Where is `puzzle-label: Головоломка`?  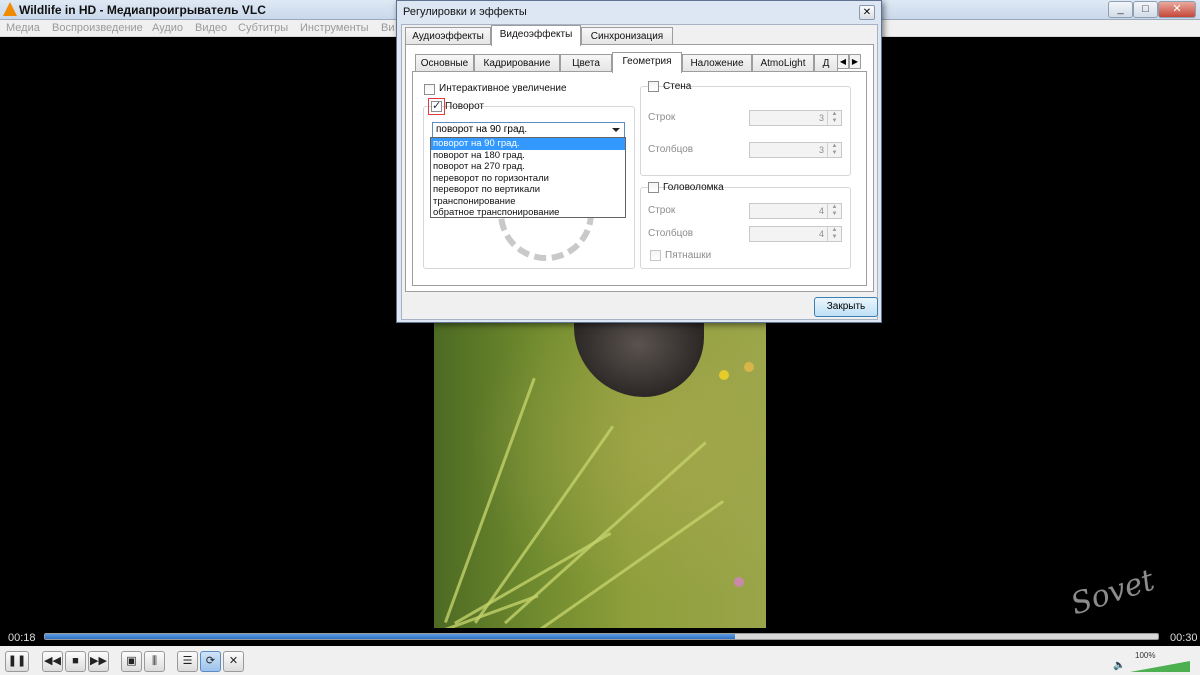 puzzle-label: Головоломка is located at coordinates (693, 187).